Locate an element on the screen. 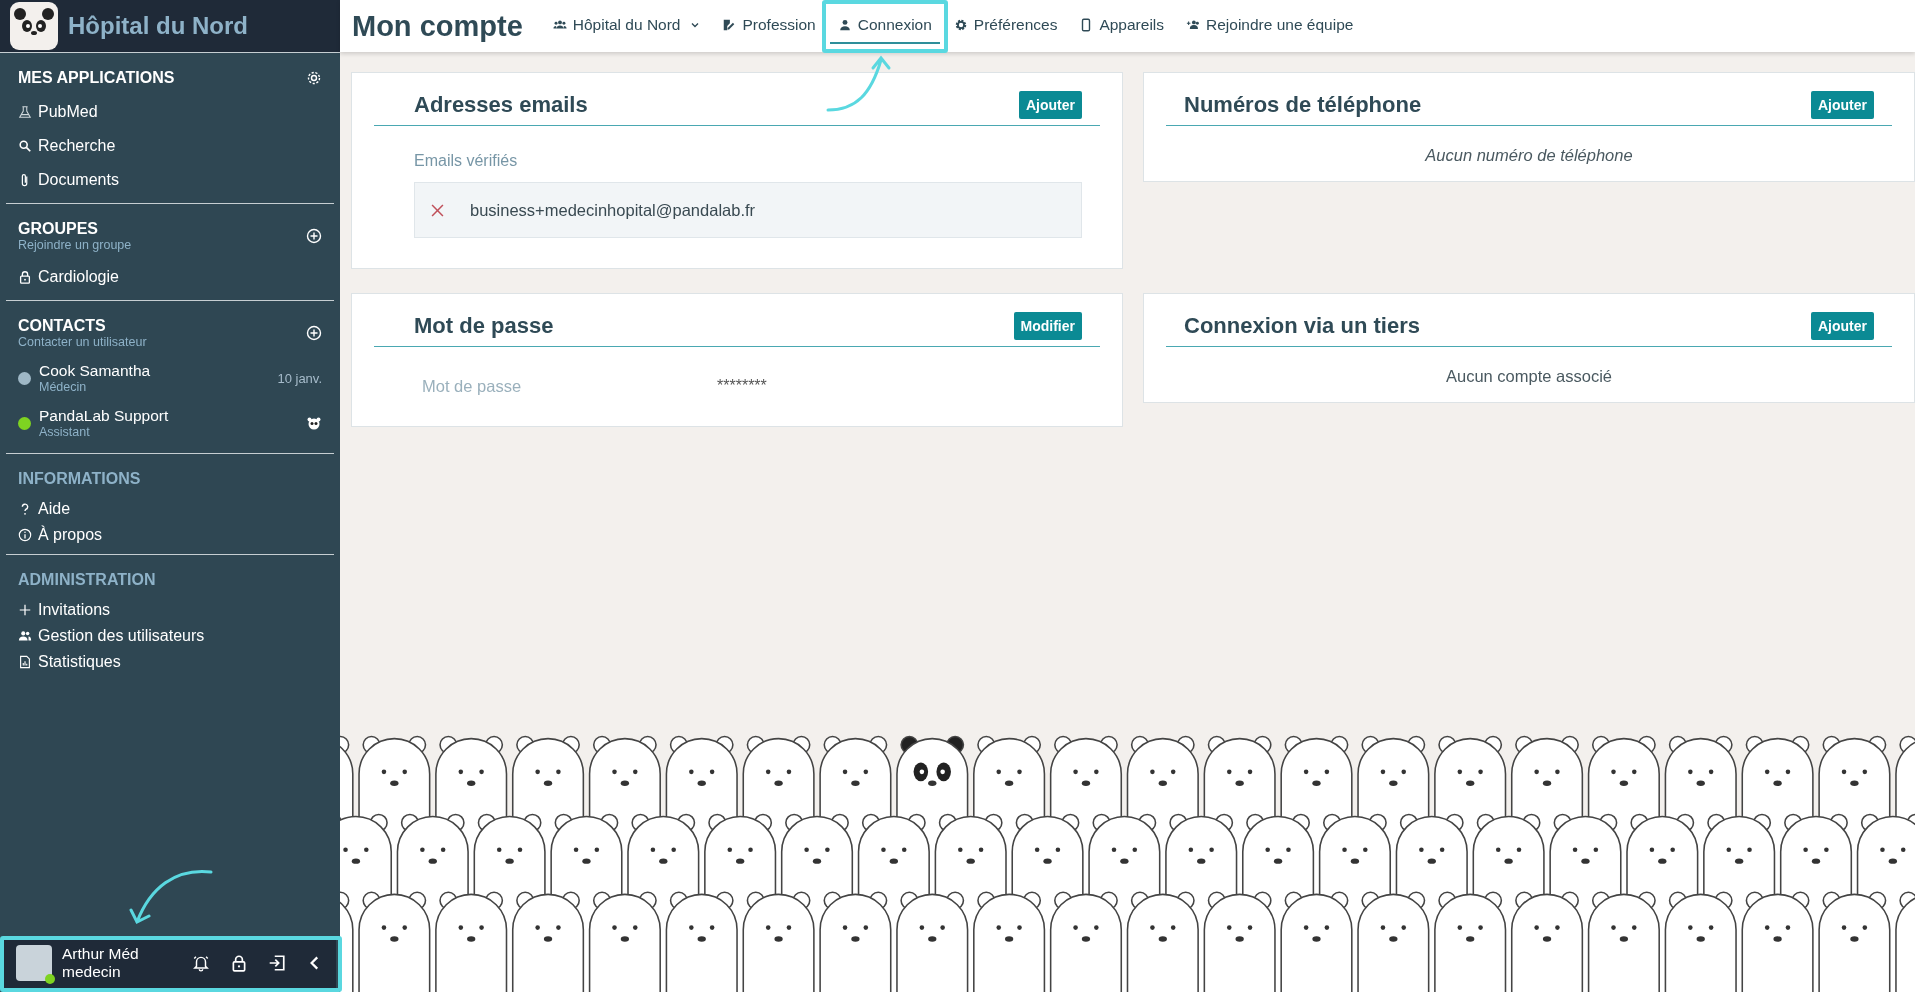 This screenshot has width=1915, height=992. password-value: ******** is located at coordinates (742, 386).